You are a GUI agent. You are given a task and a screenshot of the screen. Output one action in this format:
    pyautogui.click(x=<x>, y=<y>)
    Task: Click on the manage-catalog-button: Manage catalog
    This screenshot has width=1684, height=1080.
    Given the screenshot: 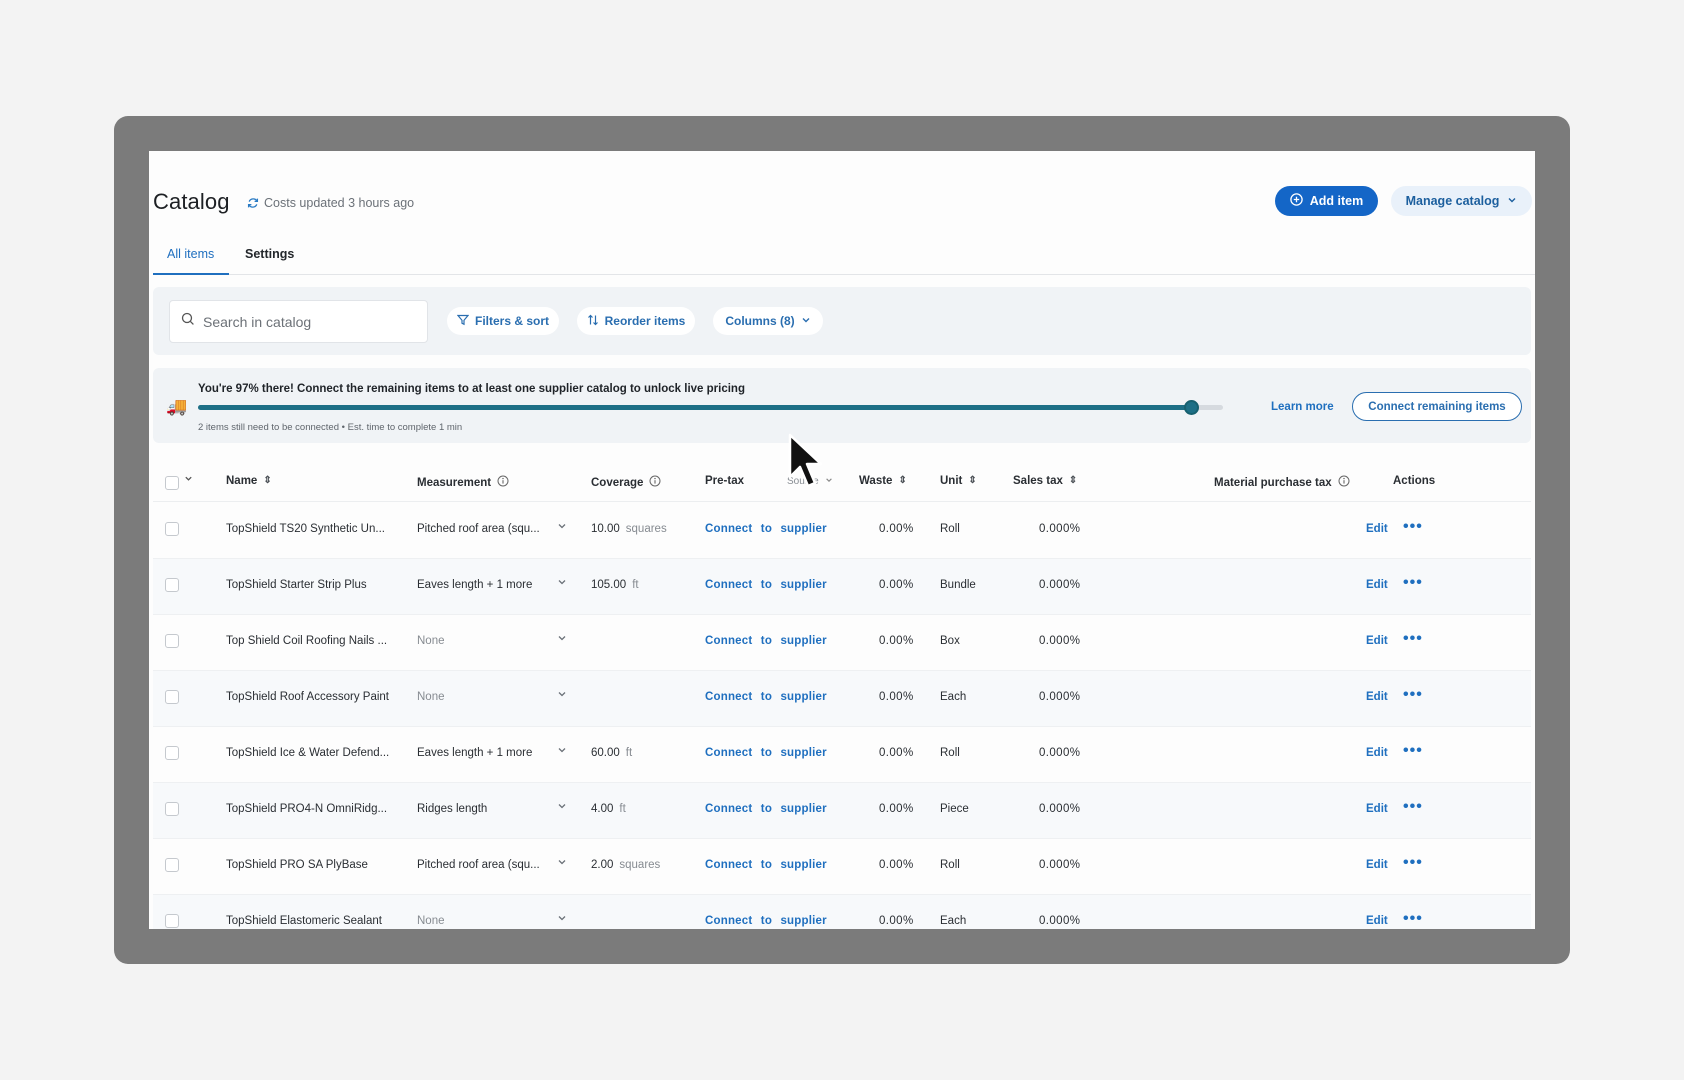 What is the action you would take?
    pyautogui.click(x=1461, y=201)
    